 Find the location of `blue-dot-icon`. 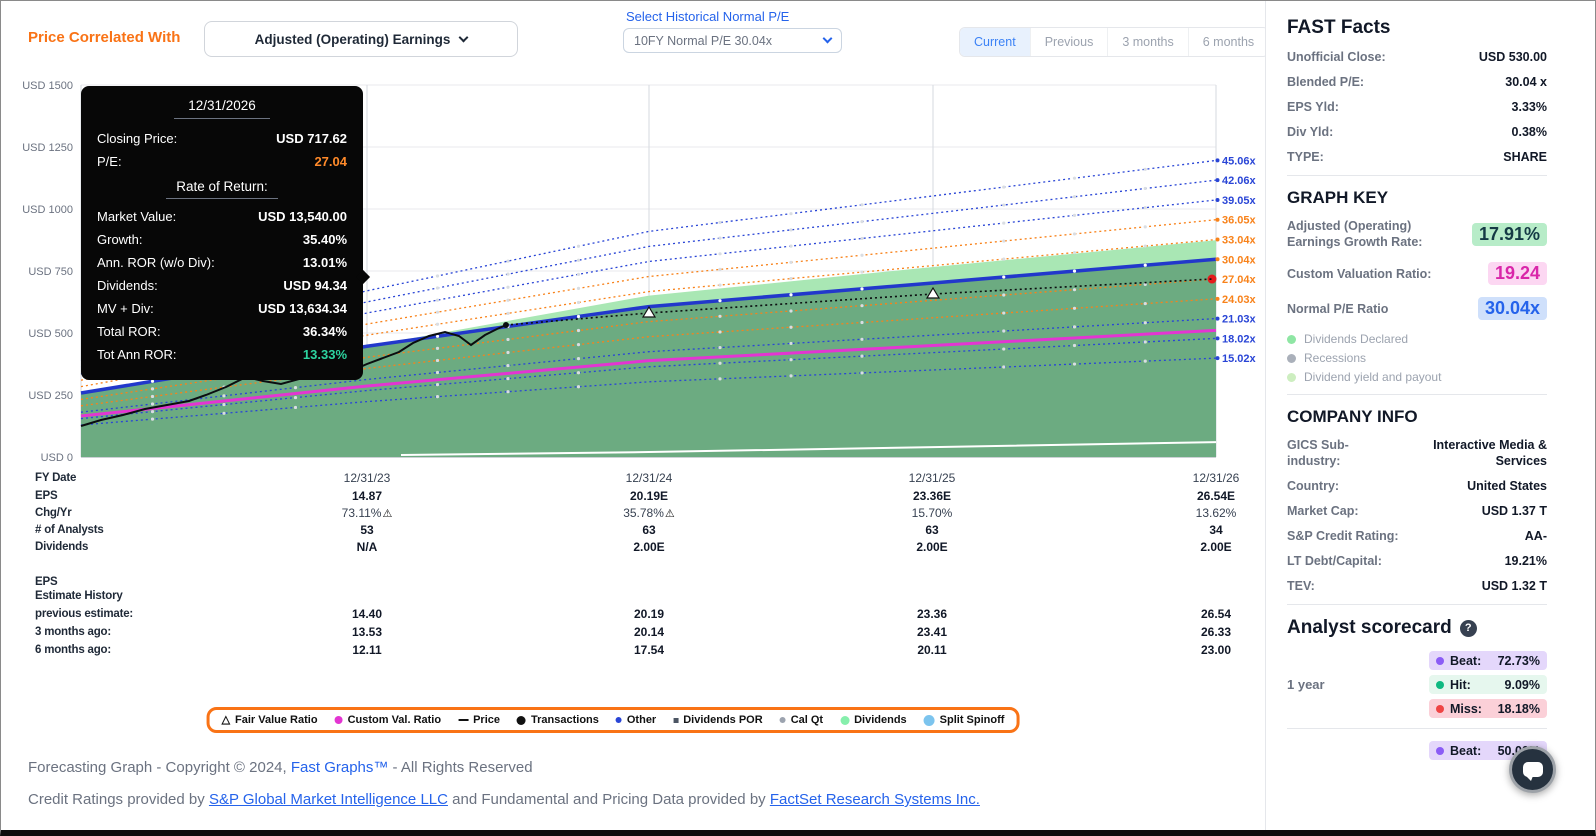

blue-dot-icon is located at coordinates (618, 720).